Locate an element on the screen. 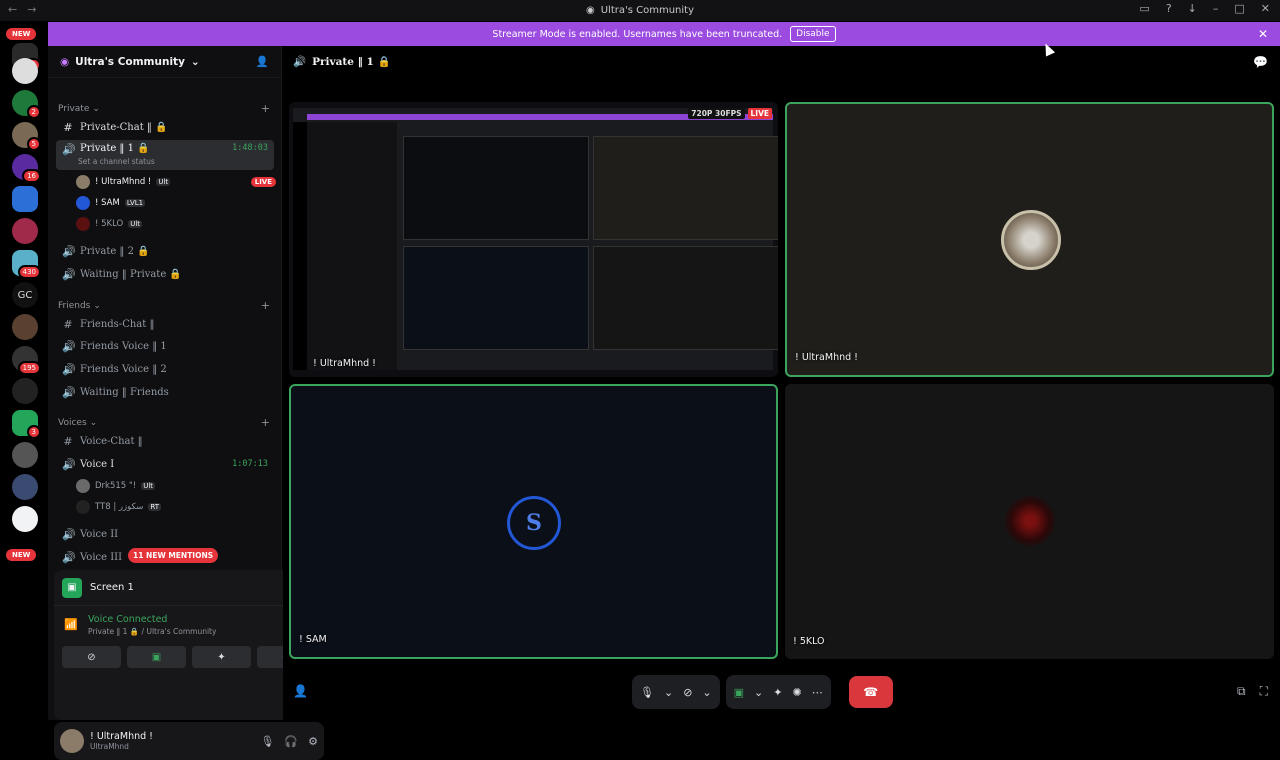 The width and height of the screenshot is (1280, 760). close-banner-icon: ✕ is located at coordinates (1263, 34).